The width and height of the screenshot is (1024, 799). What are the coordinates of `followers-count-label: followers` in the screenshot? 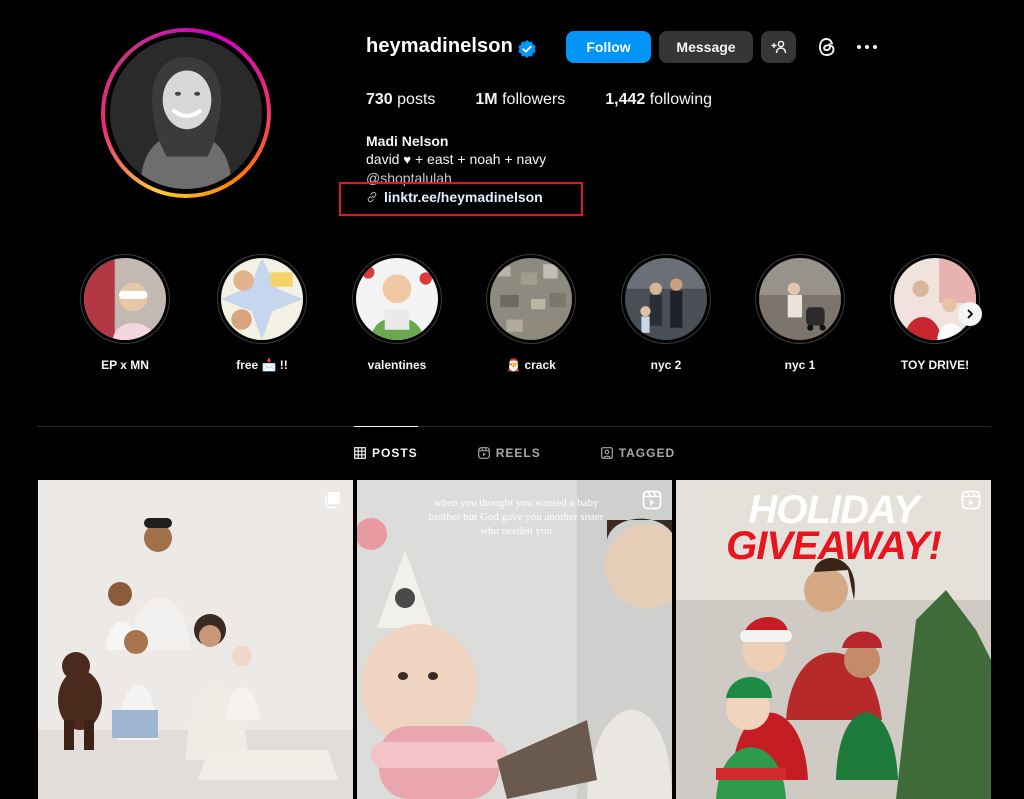 It's located at (534, 99).